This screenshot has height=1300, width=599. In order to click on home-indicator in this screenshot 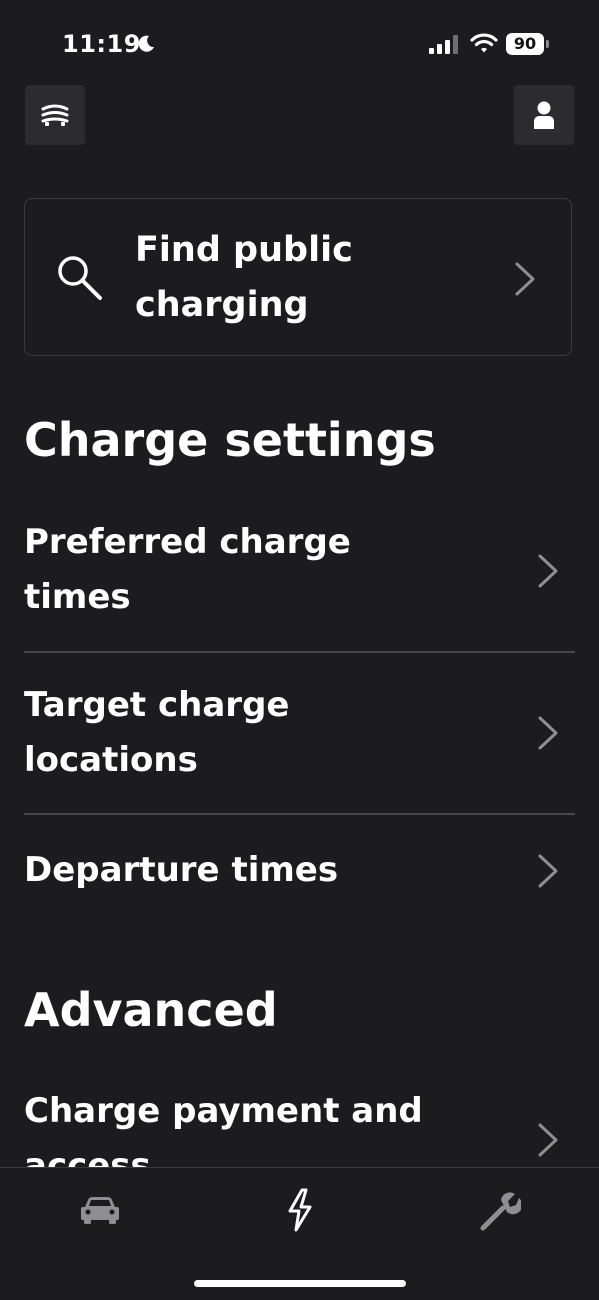, I will do `click(300, 1283)`.